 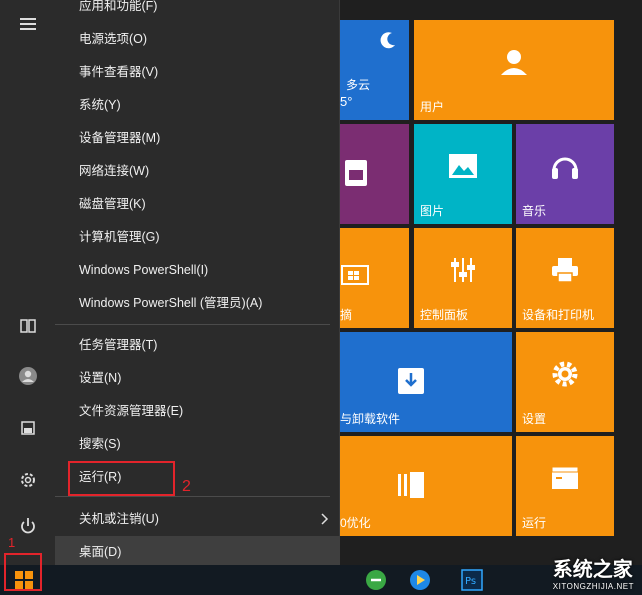 I want to click on tile-label-partial-1: 摘, so click(x=346, y=315).